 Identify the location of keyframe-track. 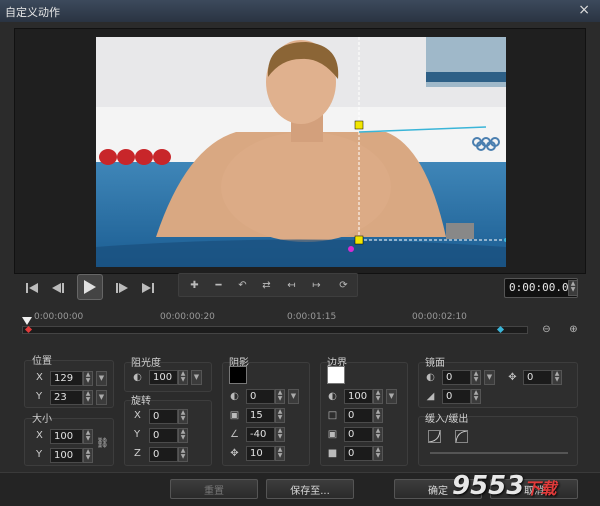
(275, 330).